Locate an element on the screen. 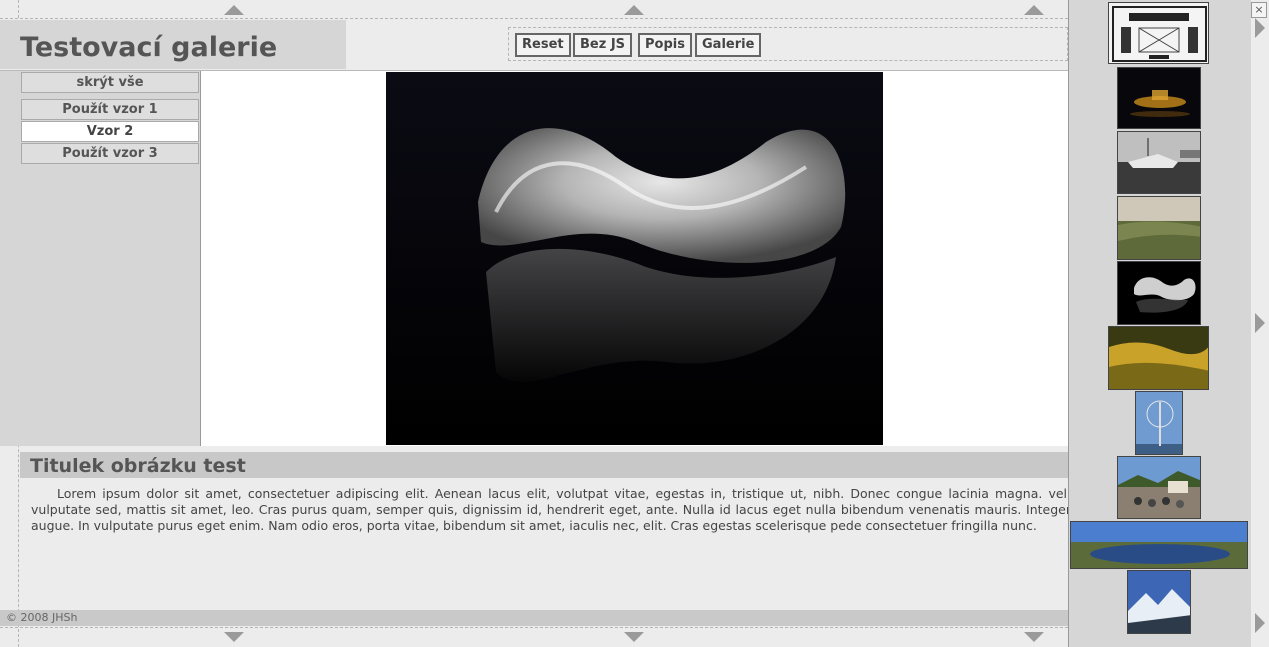 The width and height of the screenshot is (1269, 647). popis-button: Popis is located at coordinates (665, 45).